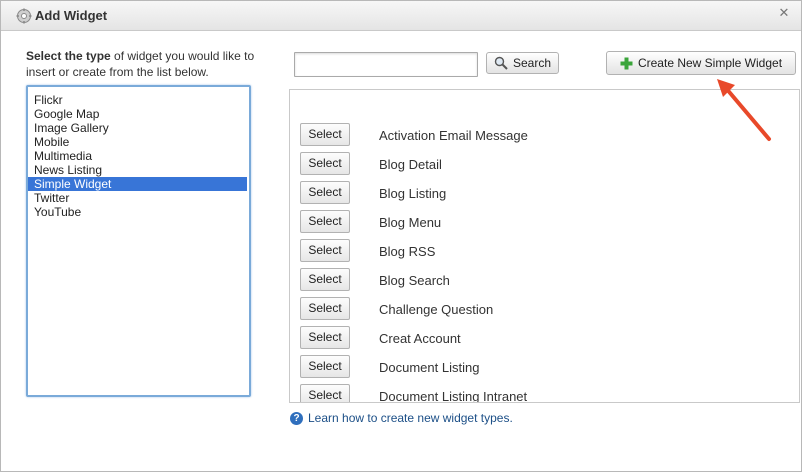 The image size is (802, 472). I want to click on widget-row: Select Creat Account, so click(540, 338).